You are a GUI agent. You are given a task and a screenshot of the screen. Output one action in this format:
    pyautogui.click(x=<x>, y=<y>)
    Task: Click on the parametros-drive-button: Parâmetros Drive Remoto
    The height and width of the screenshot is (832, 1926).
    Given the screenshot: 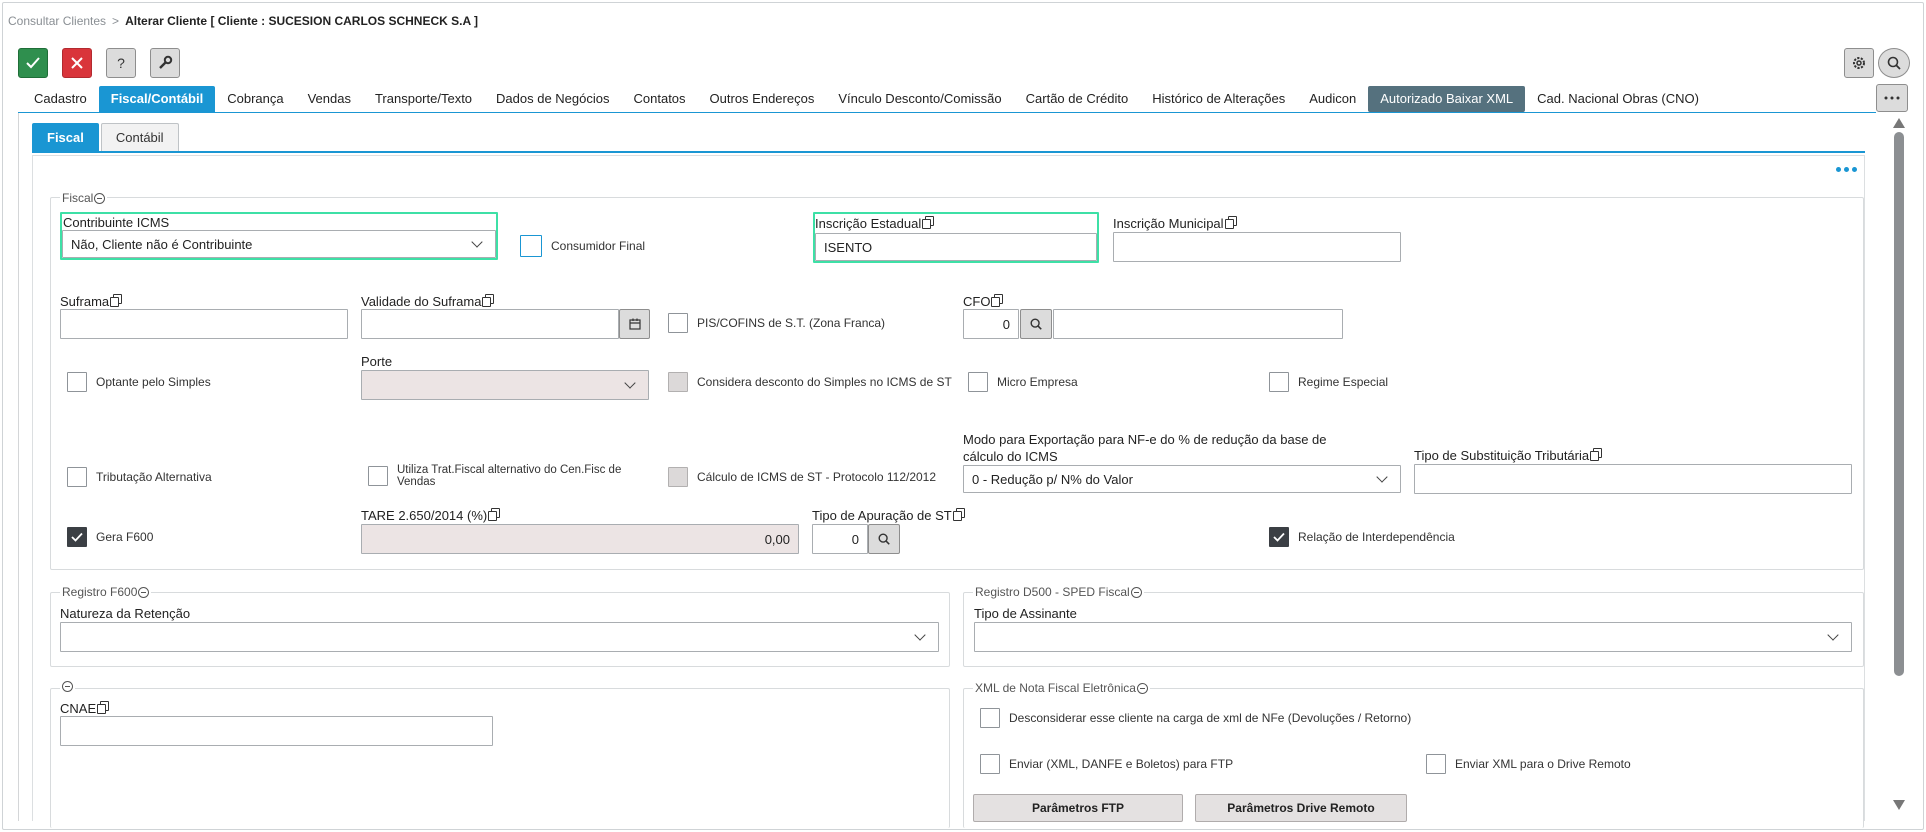 What is the action you would take?
    pyautogui.click(x=1301, y=808)
    